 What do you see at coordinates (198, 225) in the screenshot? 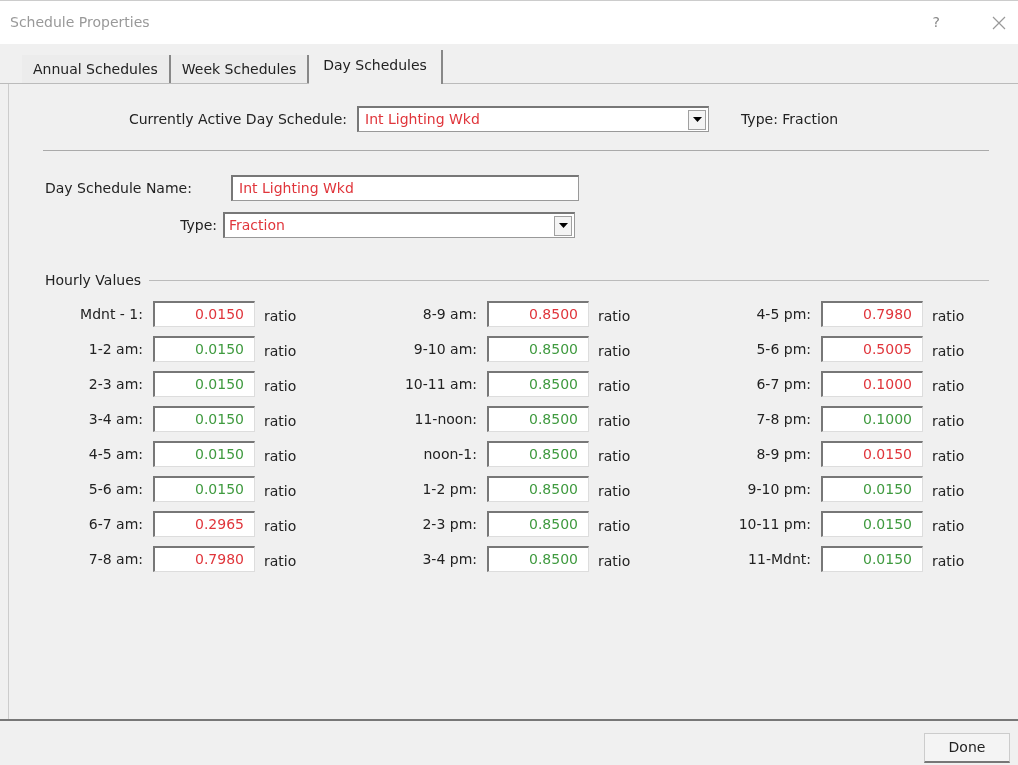
I see `field-label: Type:` at bounding box center [198, 225].